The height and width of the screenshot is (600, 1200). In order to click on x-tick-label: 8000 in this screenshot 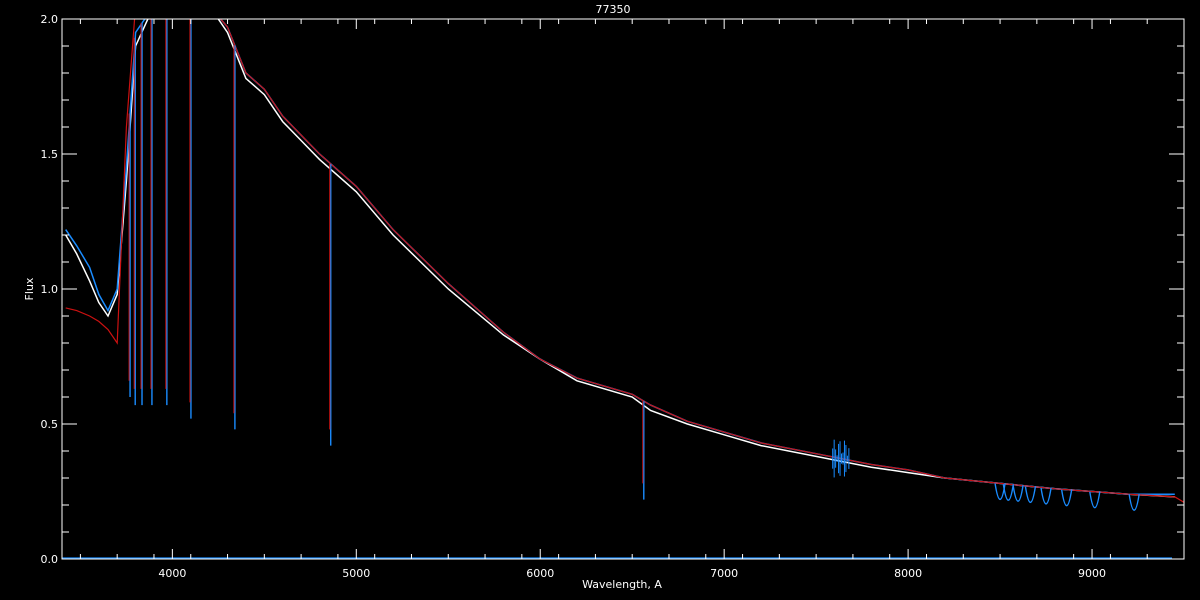, I will do `click(908, 573)`.